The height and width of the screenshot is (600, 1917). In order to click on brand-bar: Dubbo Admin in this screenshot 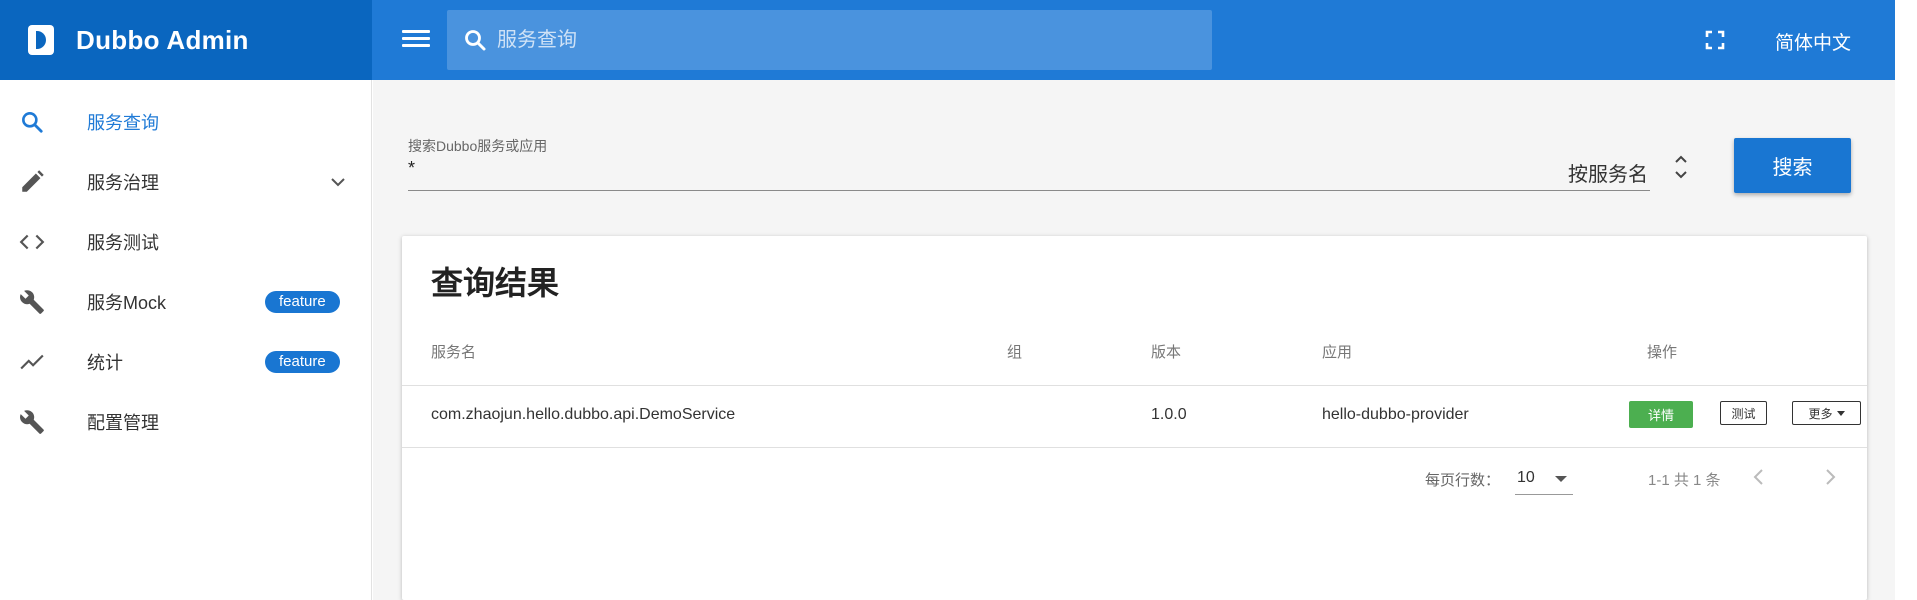, I will do `click(186, 40)`.